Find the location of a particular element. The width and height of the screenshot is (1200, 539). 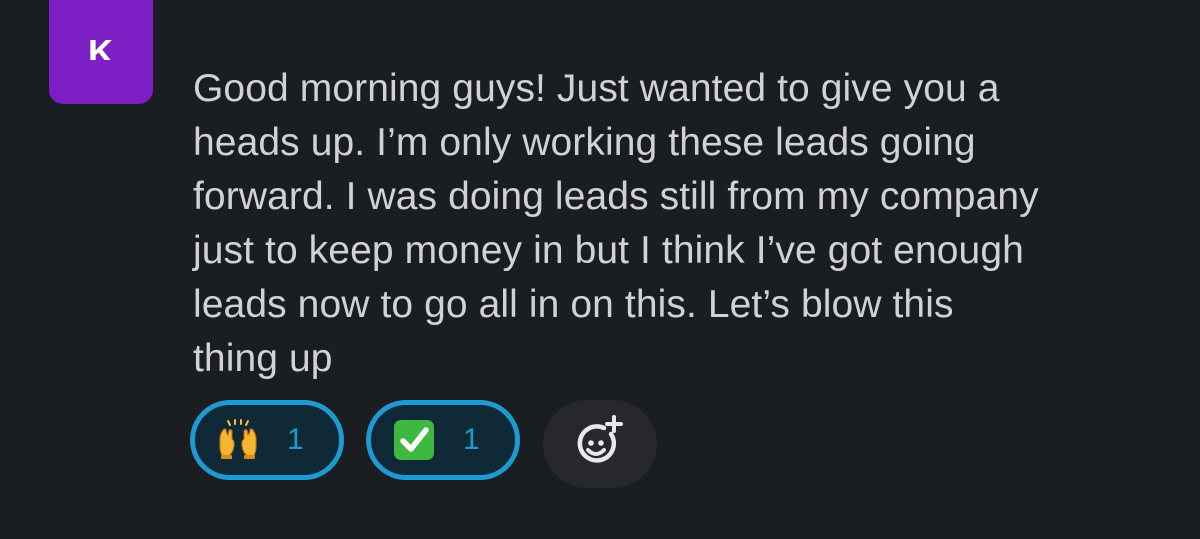

add-reaction-button is located at coordinates (600, 444).